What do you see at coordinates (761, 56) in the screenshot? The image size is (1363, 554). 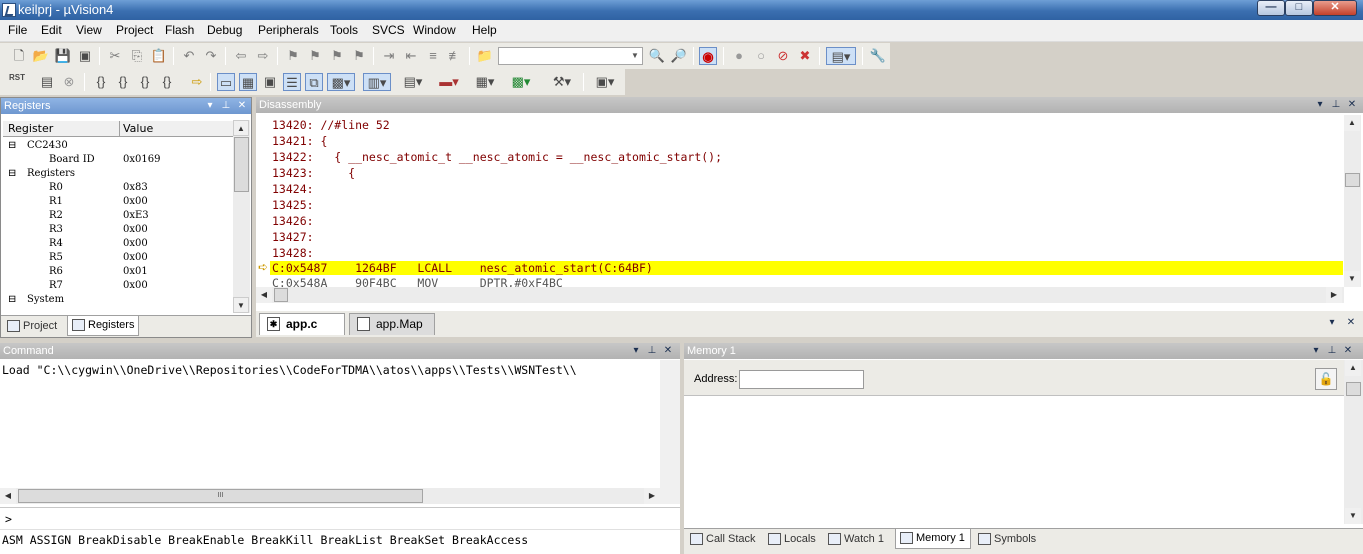 I see `disable-breakpoint-icon: ○` at bounding box center [761, 56].